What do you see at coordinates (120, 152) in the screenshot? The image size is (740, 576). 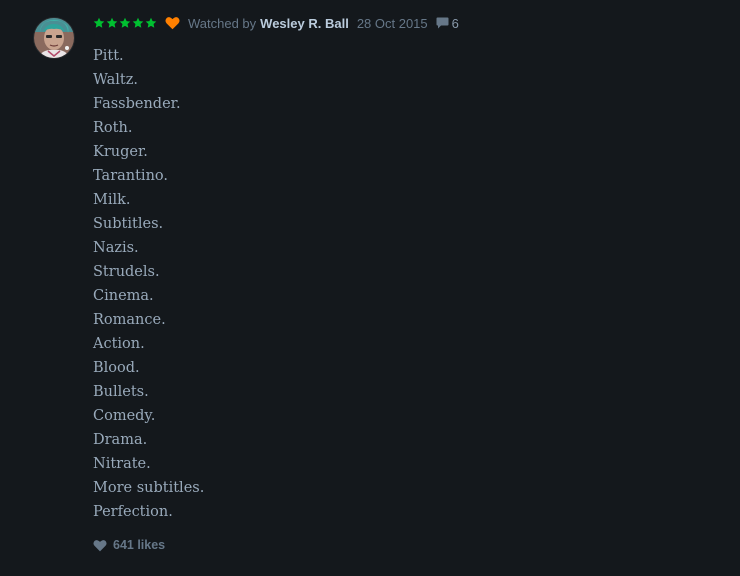 I see `review-line: Kruger.` at bounding box center [120, 152].